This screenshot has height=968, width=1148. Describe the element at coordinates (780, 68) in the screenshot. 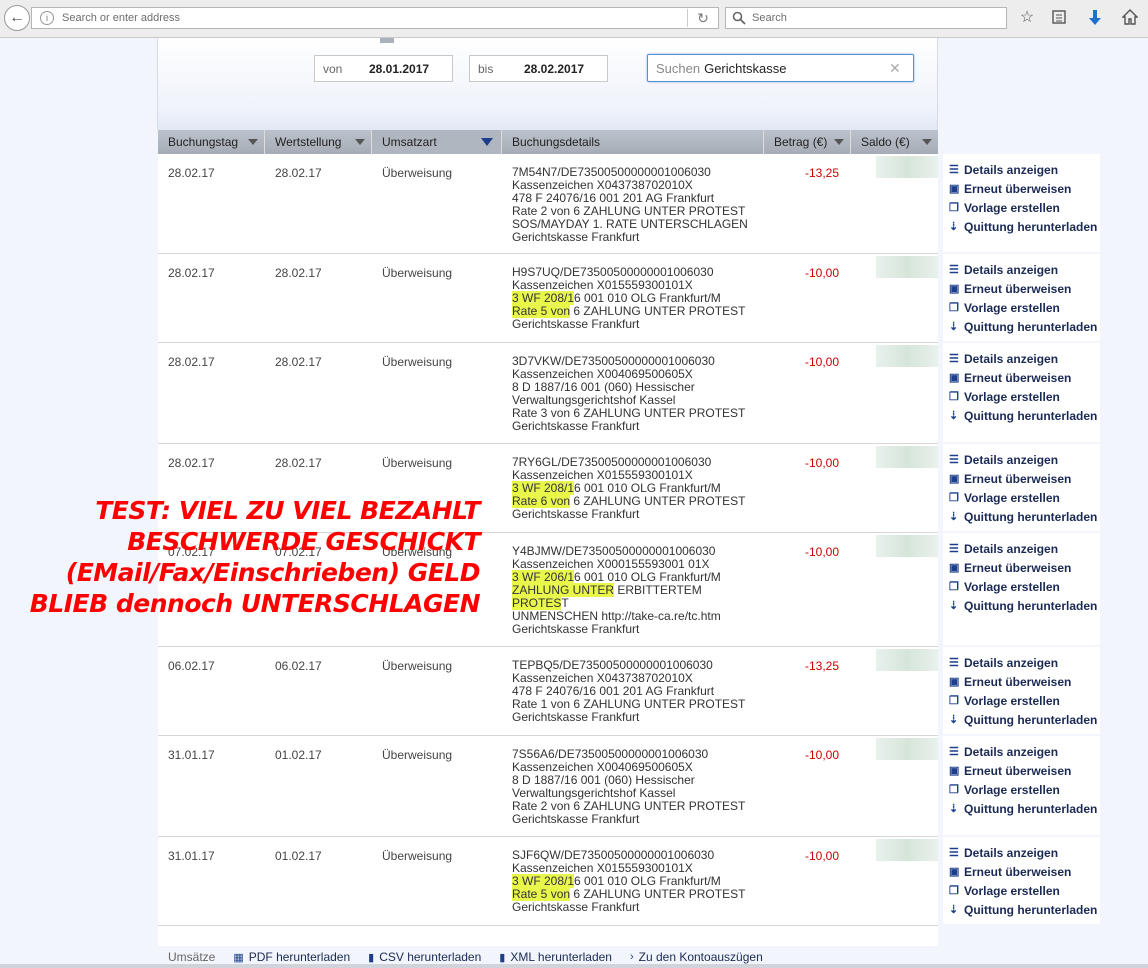

I see `transaction-search-input: Suchen Gerichtskasse ✕` at that location.